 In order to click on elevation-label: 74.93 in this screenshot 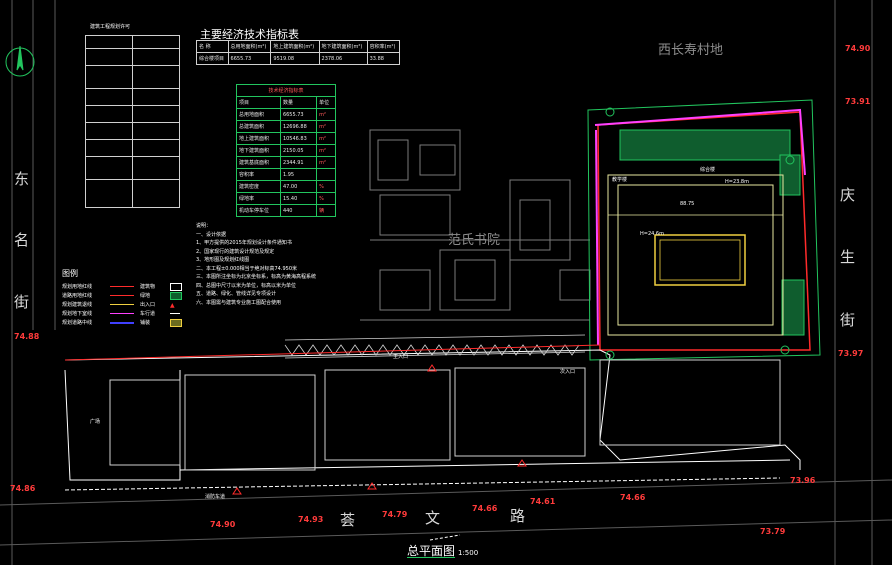, I will do `click(311, 519)`.